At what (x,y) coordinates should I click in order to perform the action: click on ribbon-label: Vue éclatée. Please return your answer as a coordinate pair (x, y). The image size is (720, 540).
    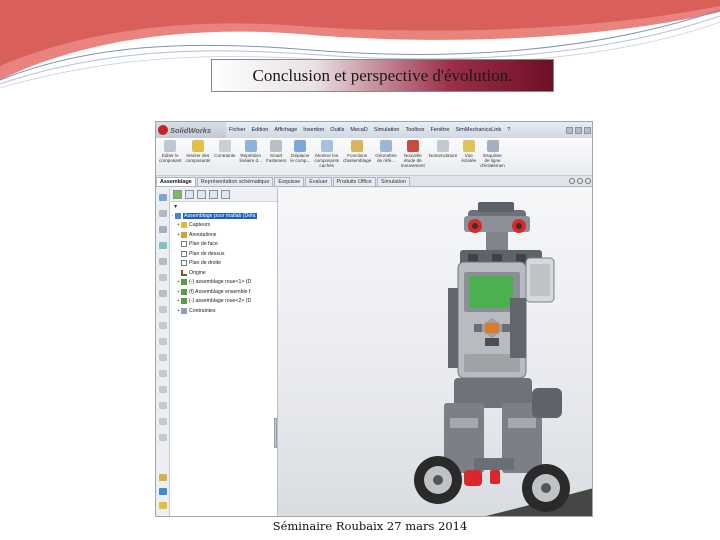
    Looking at the image, I should click on (469, 158).